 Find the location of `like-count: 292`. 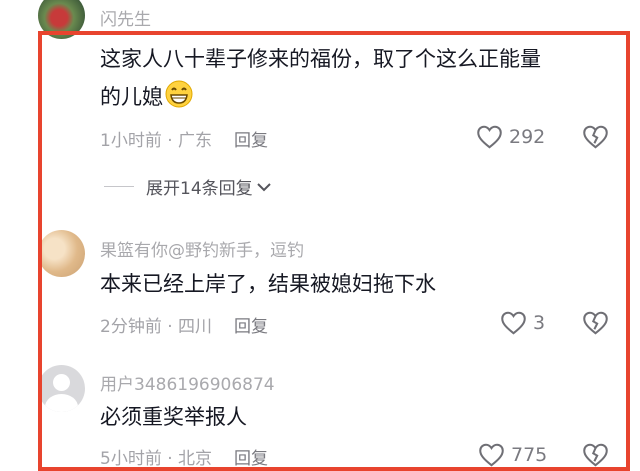

like-count: 292 is located at coordinates (527, 136).